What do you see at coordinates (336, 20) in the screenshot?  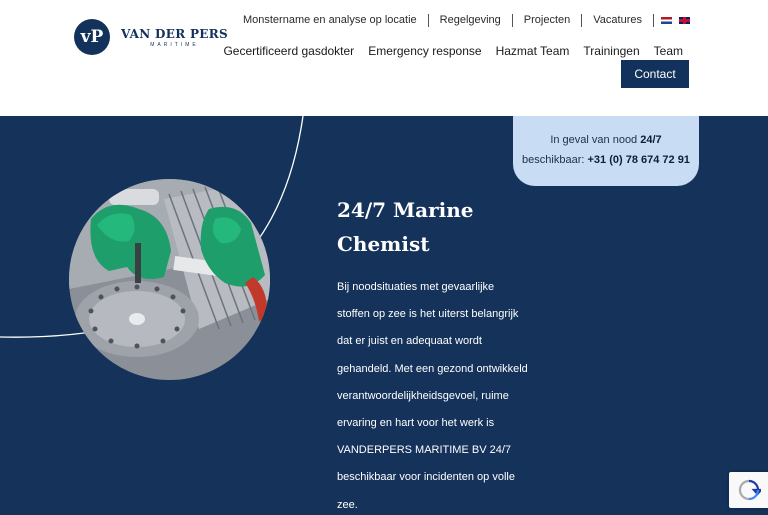 I see `topnav-monstername: Monstername en analyse op locatie` at bounding box center [336, 20].